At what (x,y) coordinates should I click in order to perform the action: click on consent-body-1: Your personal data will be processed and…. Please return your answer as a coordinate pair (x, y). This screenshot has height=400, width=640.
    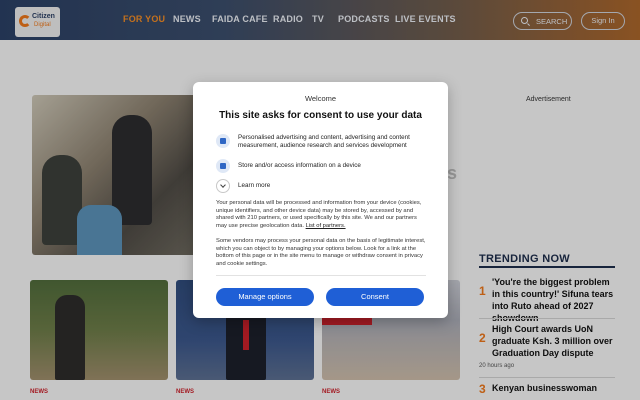
    Looking at the image, I should click on (321, 215).